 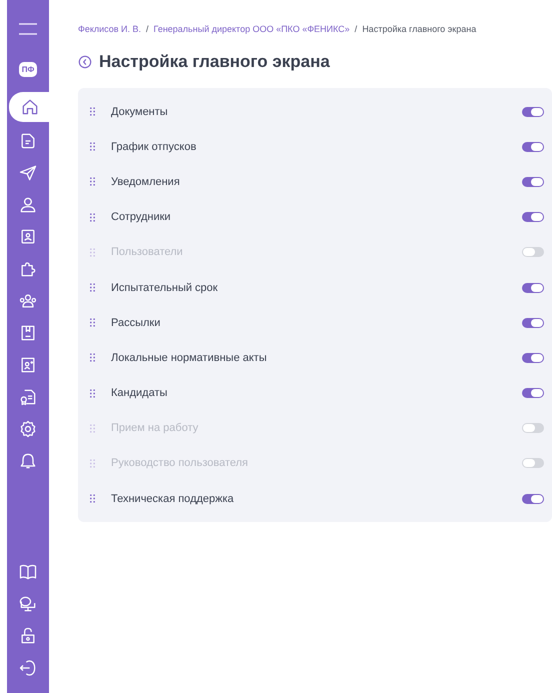 I want to click on profile-badge: ПФ, so click(x=28, y=69).